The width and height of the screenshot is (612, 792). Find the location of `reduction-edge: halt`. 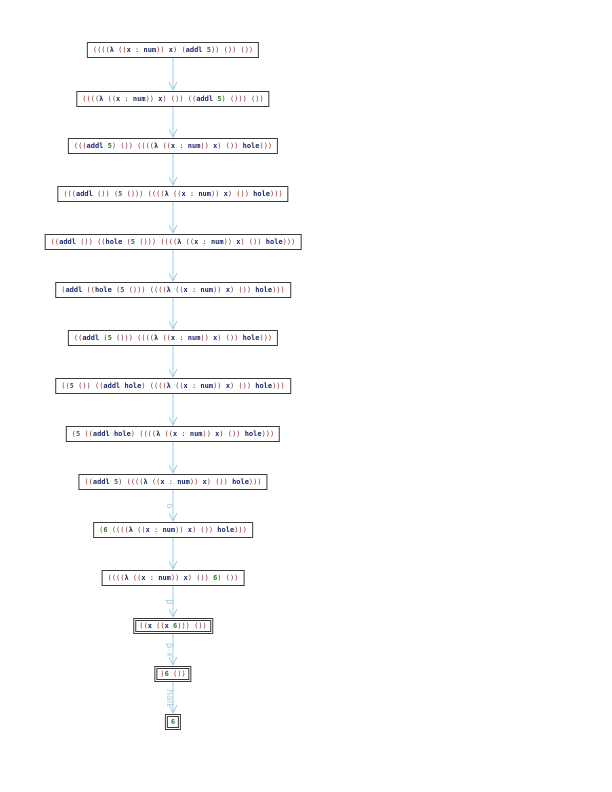

reduction-edge: halt is located at coordinates (171, 698).